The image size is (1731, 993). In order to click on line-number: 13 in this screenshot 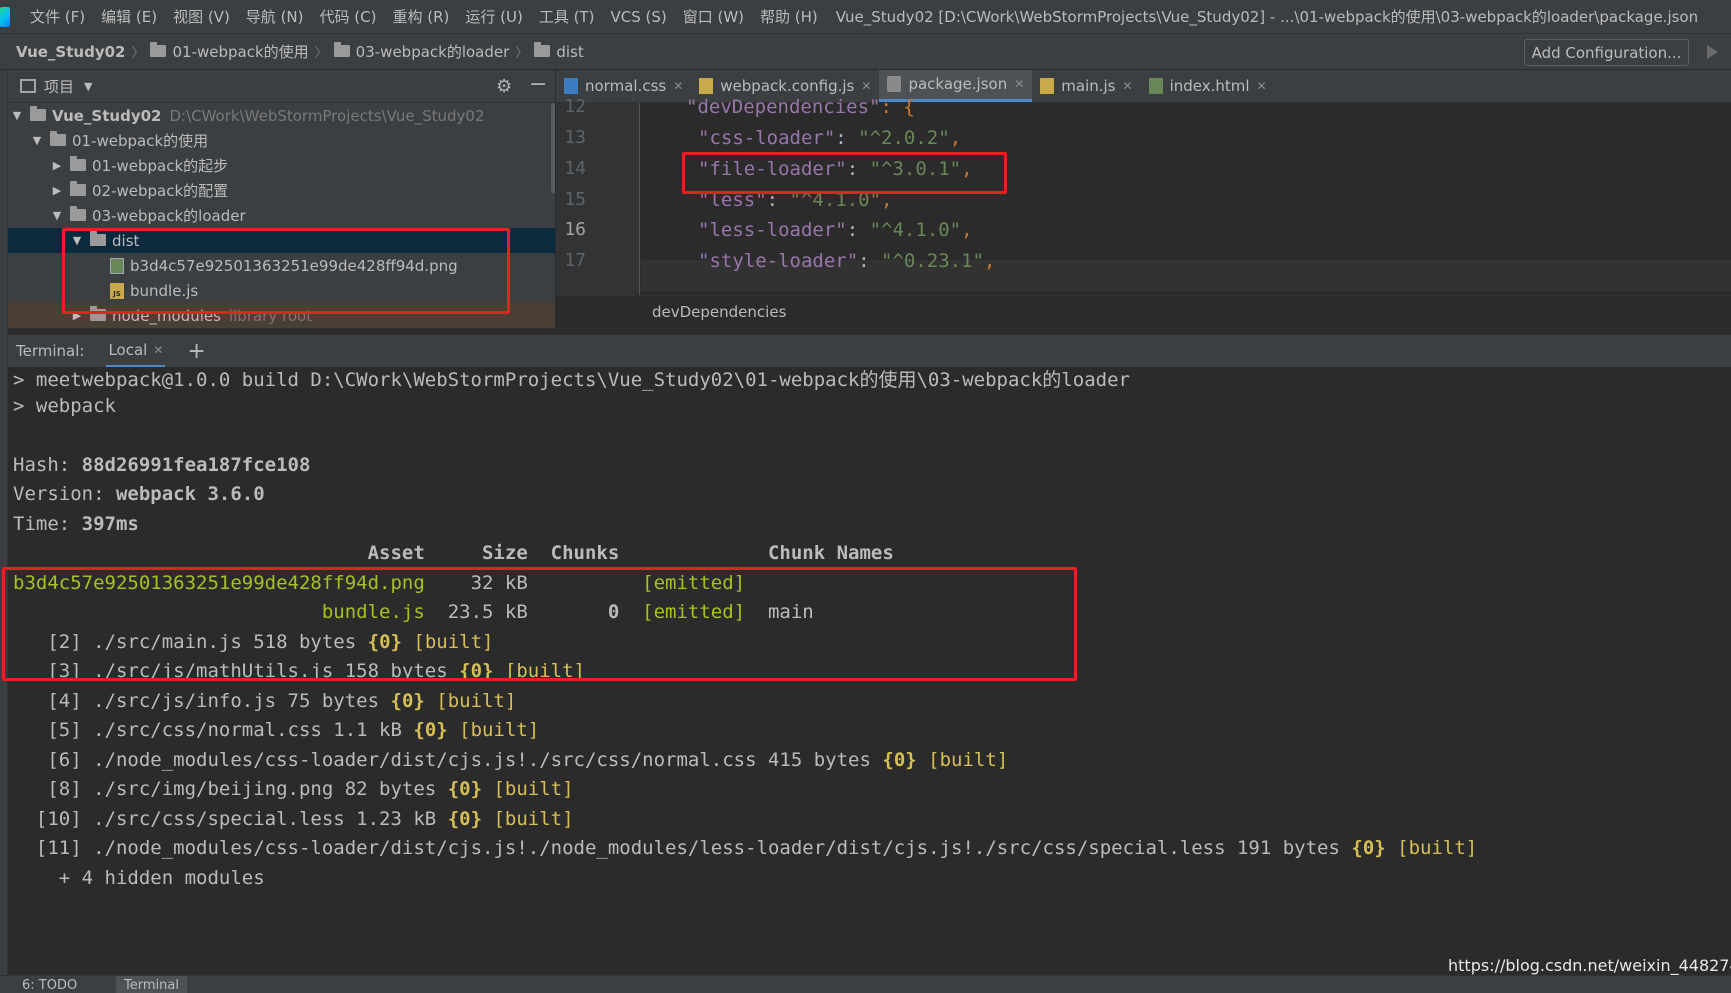, I will do `click(575, 137)`.